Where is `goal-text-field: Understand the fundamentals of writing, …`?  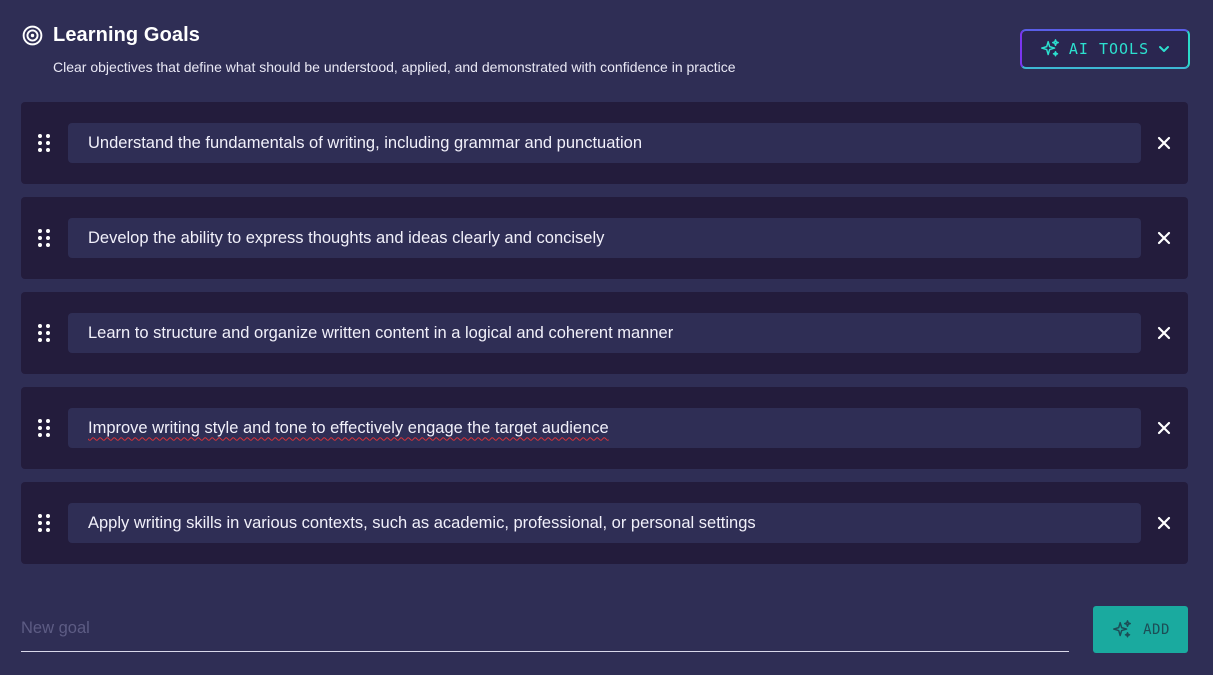 goal-text-field: Understand the fundamentals of writing, … is located at coordinates (604, 143).